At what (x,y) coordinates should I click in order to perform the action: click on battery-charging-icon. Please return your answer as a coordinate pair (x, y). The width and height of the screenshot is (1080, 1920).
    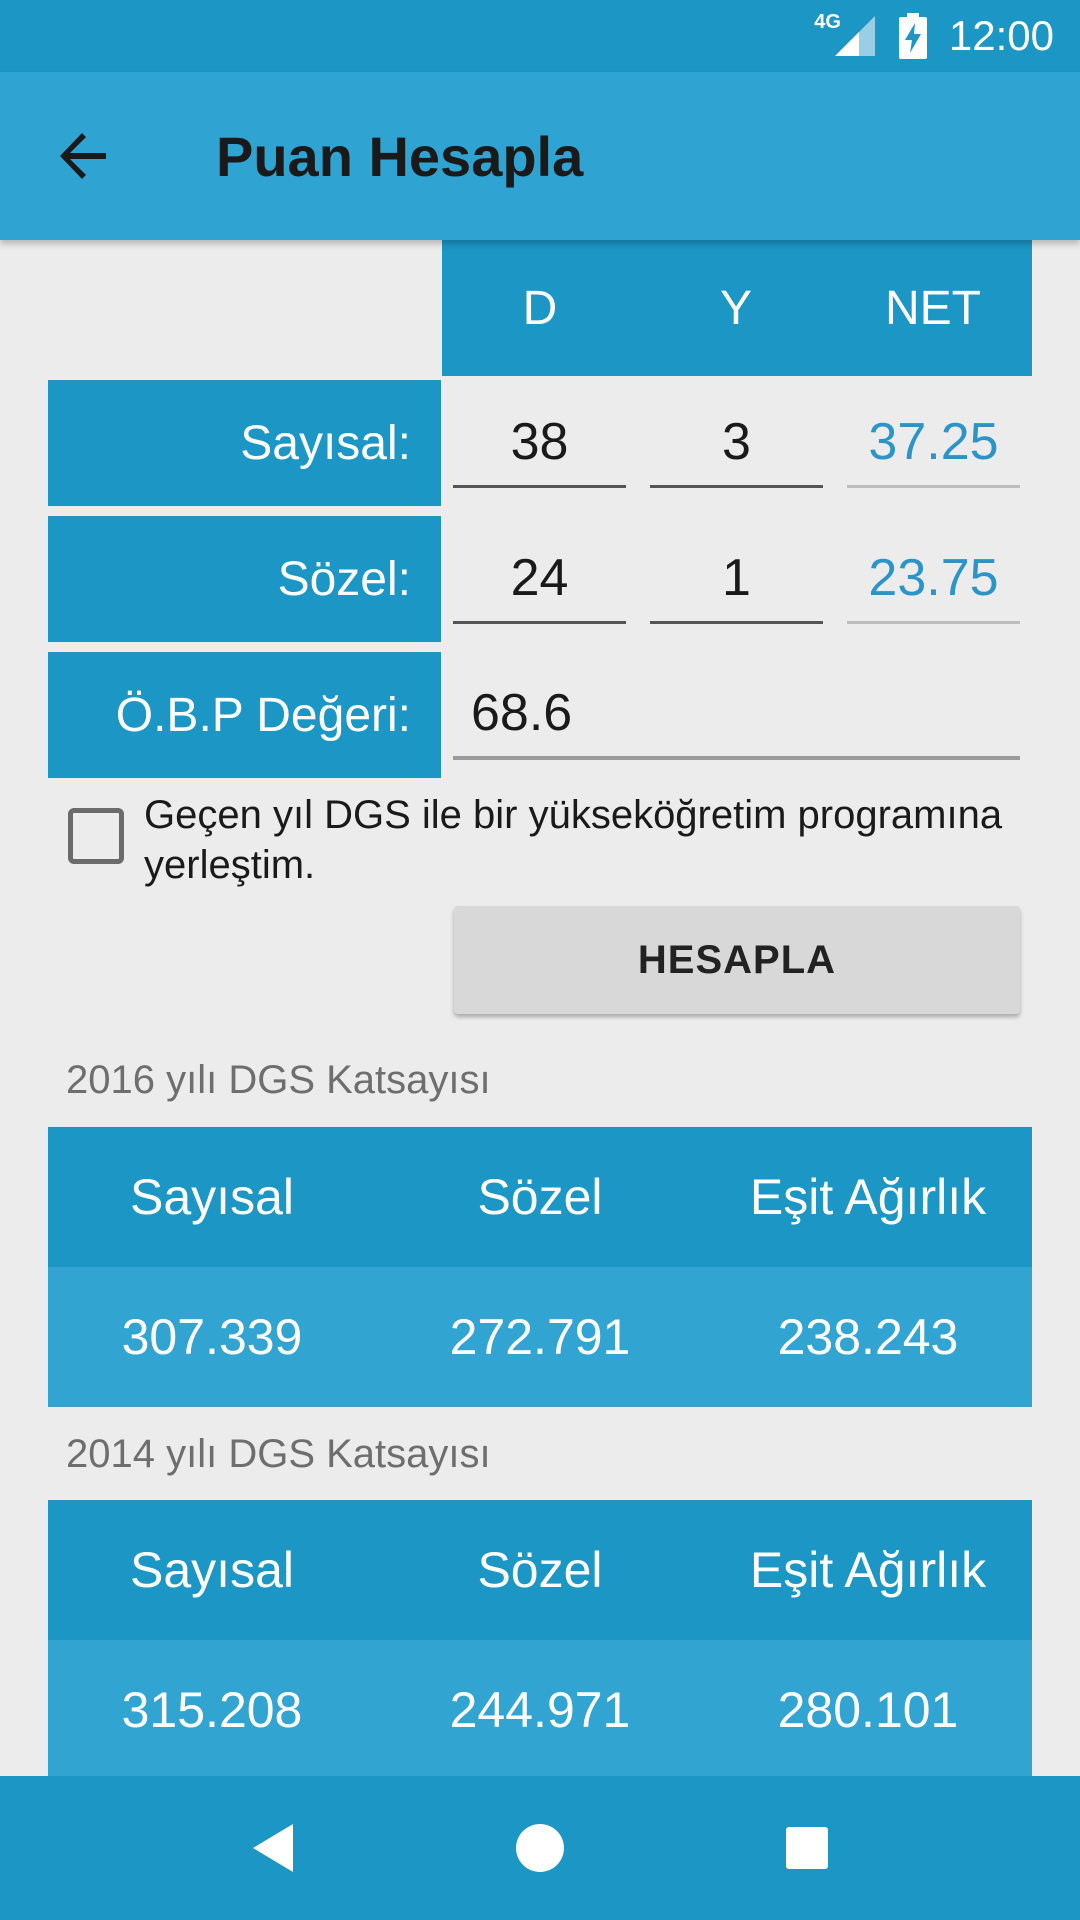
    Looking at the image, I should click on (912, 36).